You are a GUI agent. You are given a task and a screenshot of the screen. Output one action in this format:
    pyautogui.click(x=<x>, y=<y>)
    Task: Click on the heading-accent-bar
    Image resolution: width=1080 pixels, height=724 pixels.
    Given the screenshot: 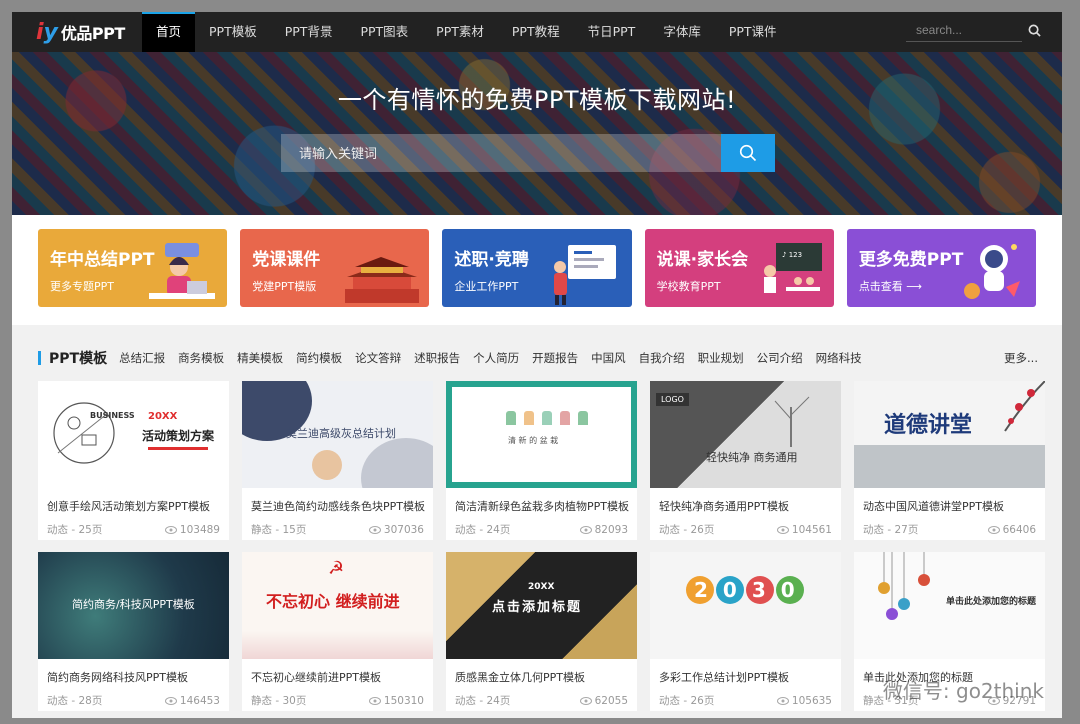 What is the action you would take?
    pyautogui.click(x=39, y=358)
    